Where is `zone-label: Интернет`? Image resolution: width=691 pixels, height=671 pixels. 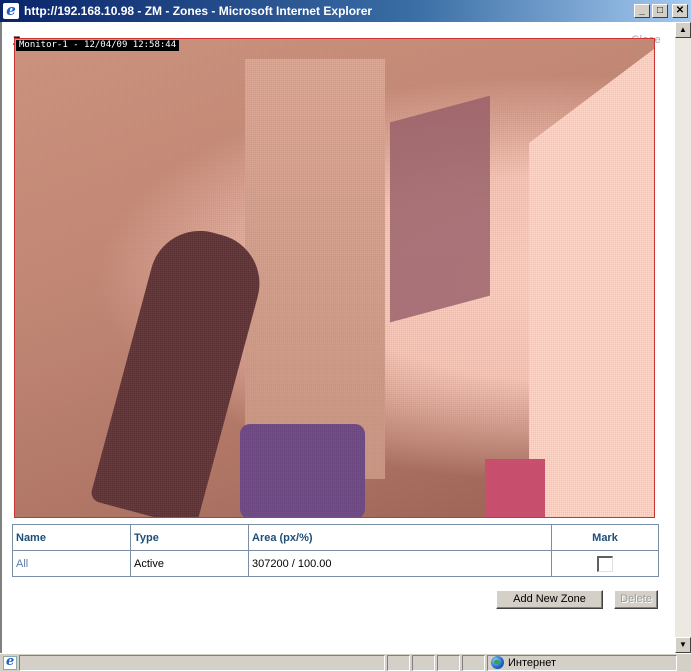
zone-label: Интернет is located at coordinates (532, 662).